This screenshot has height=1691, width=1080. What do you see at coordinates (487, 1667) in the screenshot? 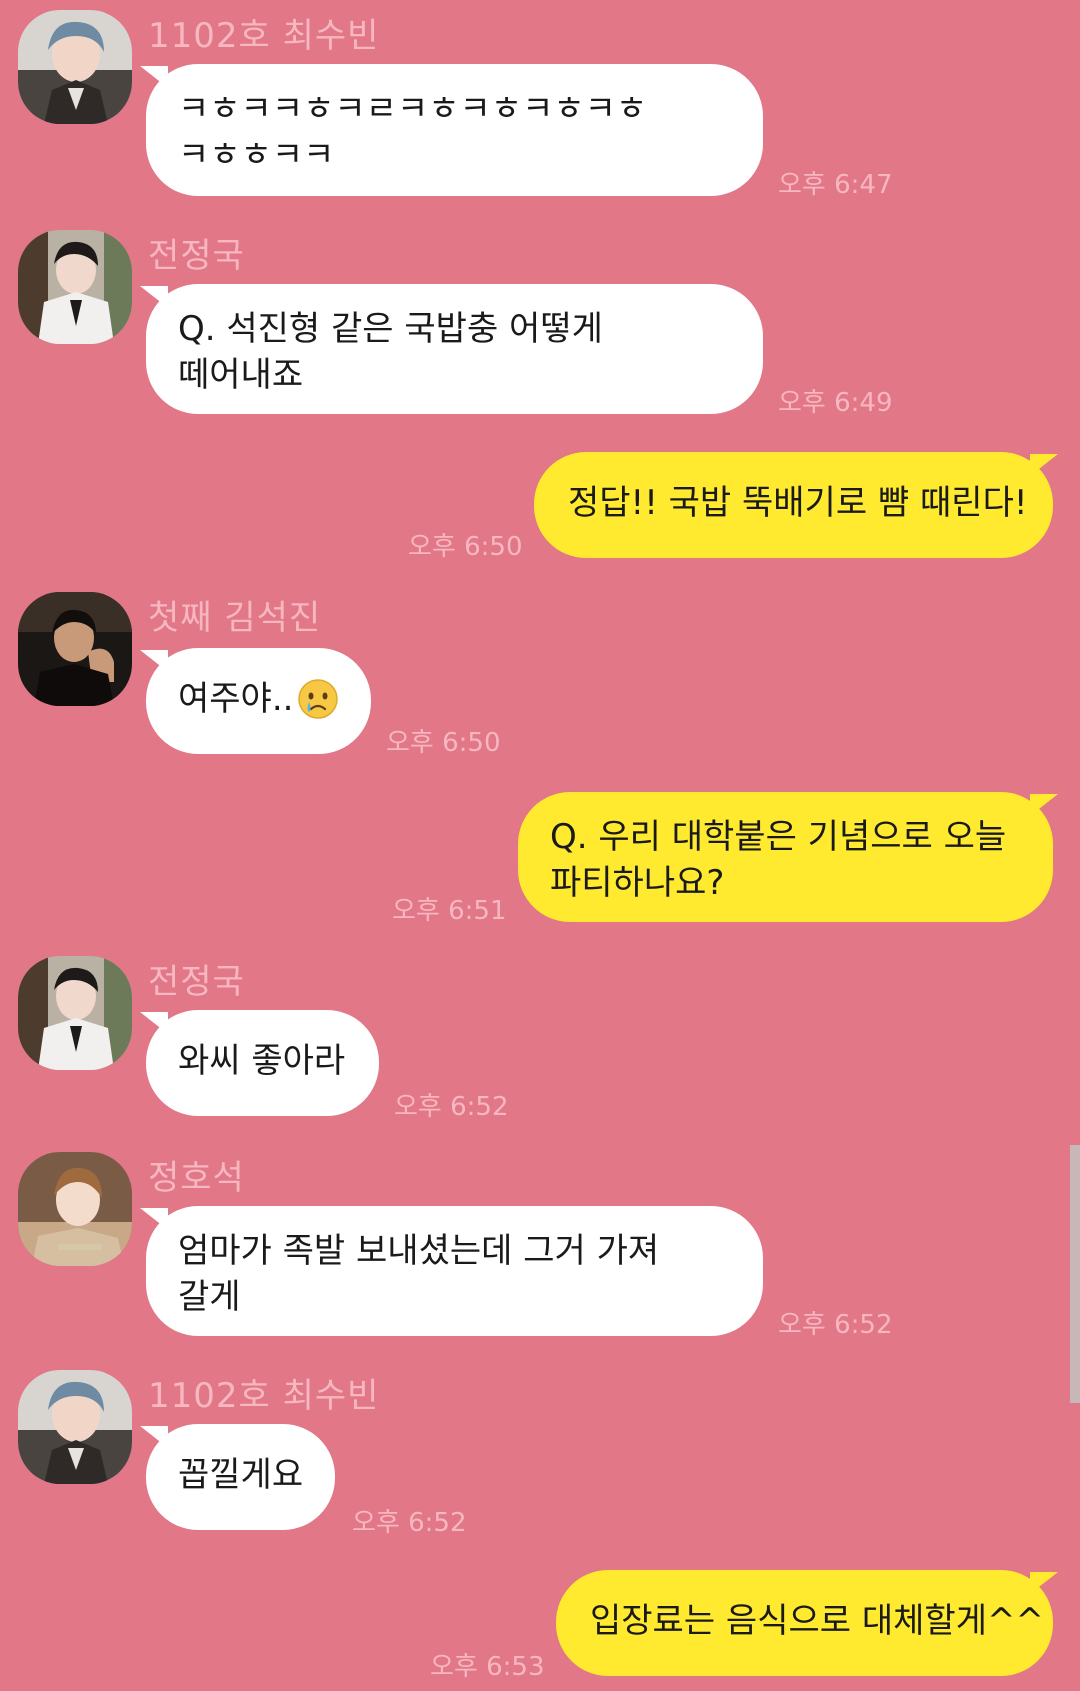
I see `message-time: 오후 6:53` at bounding box center [487, 1667].